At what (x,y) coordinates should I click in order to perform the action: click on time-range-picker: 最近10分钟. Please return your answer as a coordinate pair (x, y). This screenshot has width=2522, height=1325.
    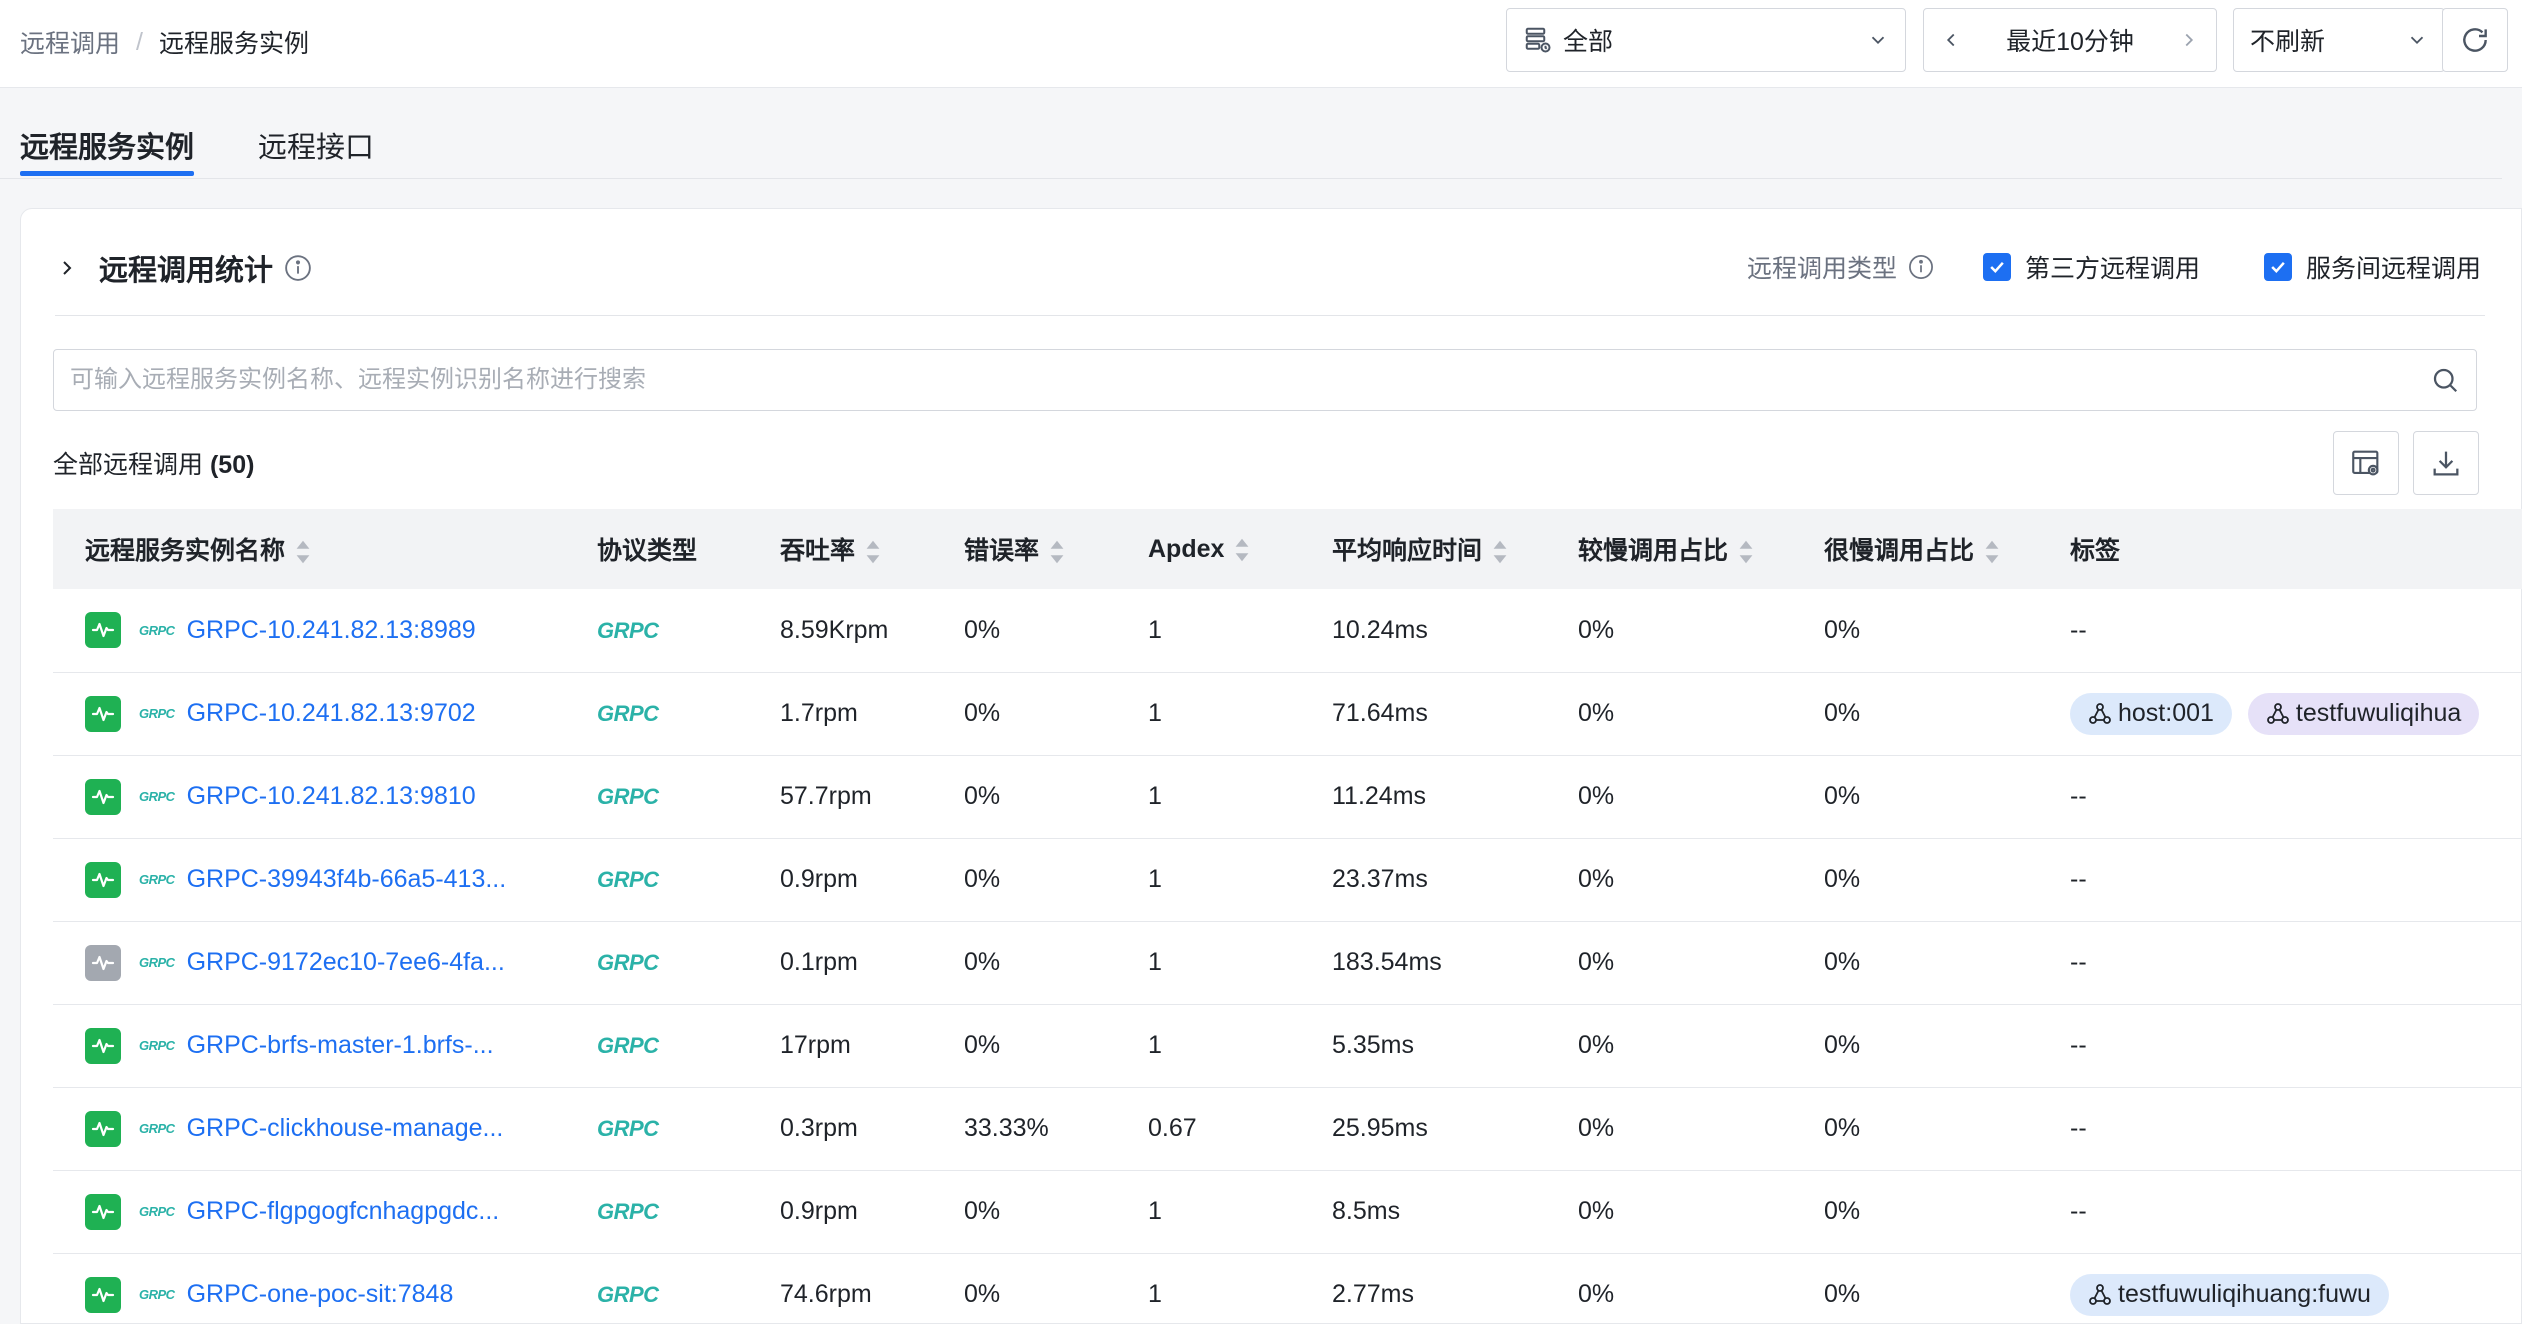
    Looking at the image, I should click on (2070, 40).